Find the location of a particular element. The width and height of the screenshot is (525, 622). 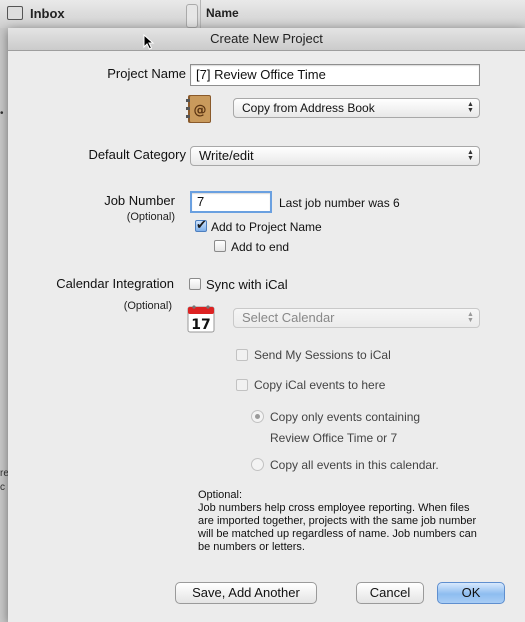

inbox-title: Inbox is located at coordinates (47, 13).